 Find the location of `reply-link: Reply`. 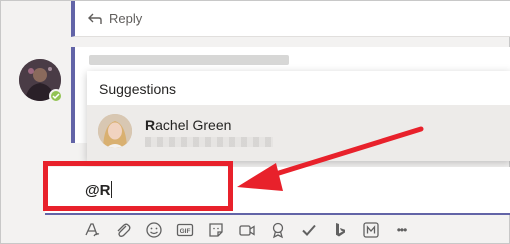

reply-link: Reply is located at coordinates (114, 18).